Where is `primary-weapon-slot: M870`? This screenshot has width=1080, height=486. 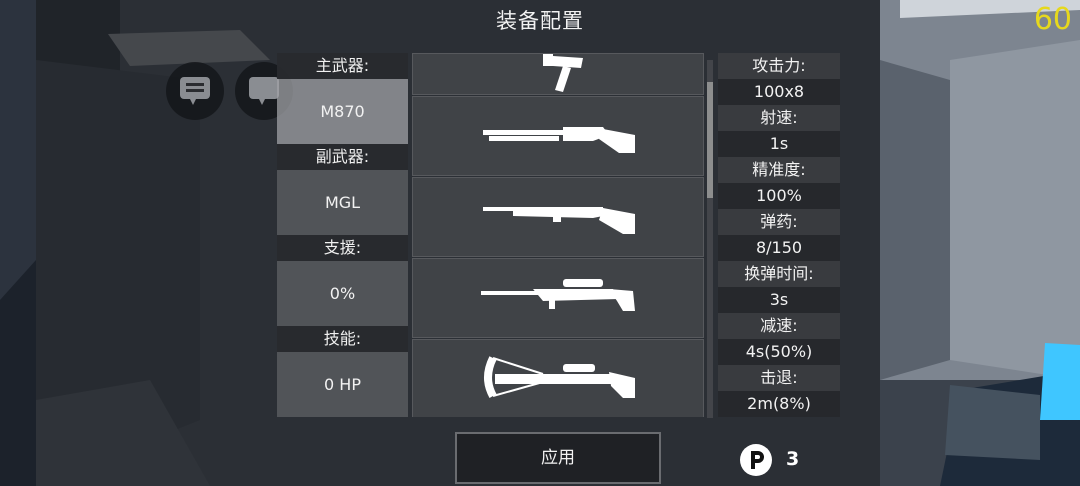
primary-weapon-slot: M870 is located at coordinates (342, 111).